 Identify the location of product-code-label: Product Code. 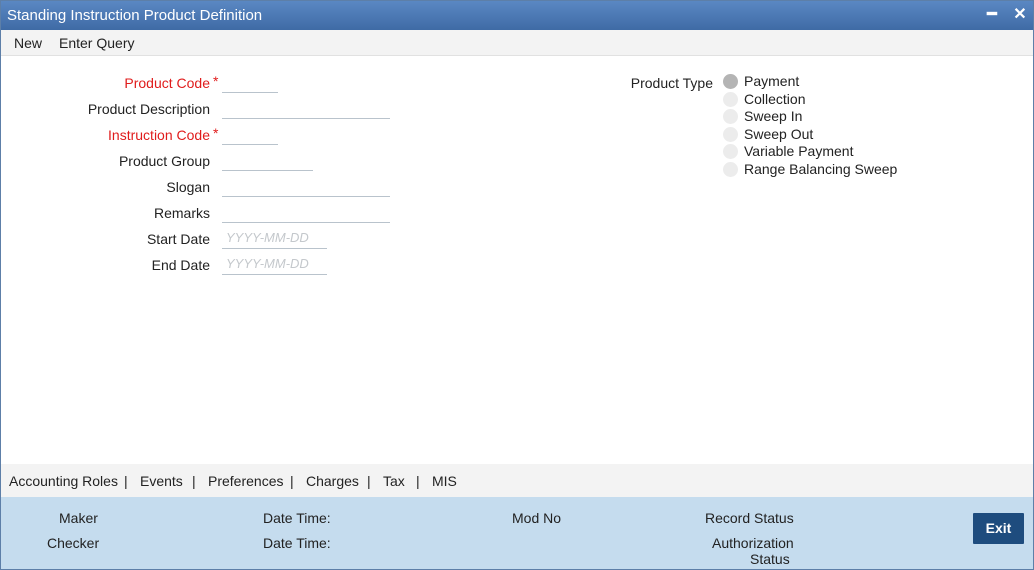
(167, 83).